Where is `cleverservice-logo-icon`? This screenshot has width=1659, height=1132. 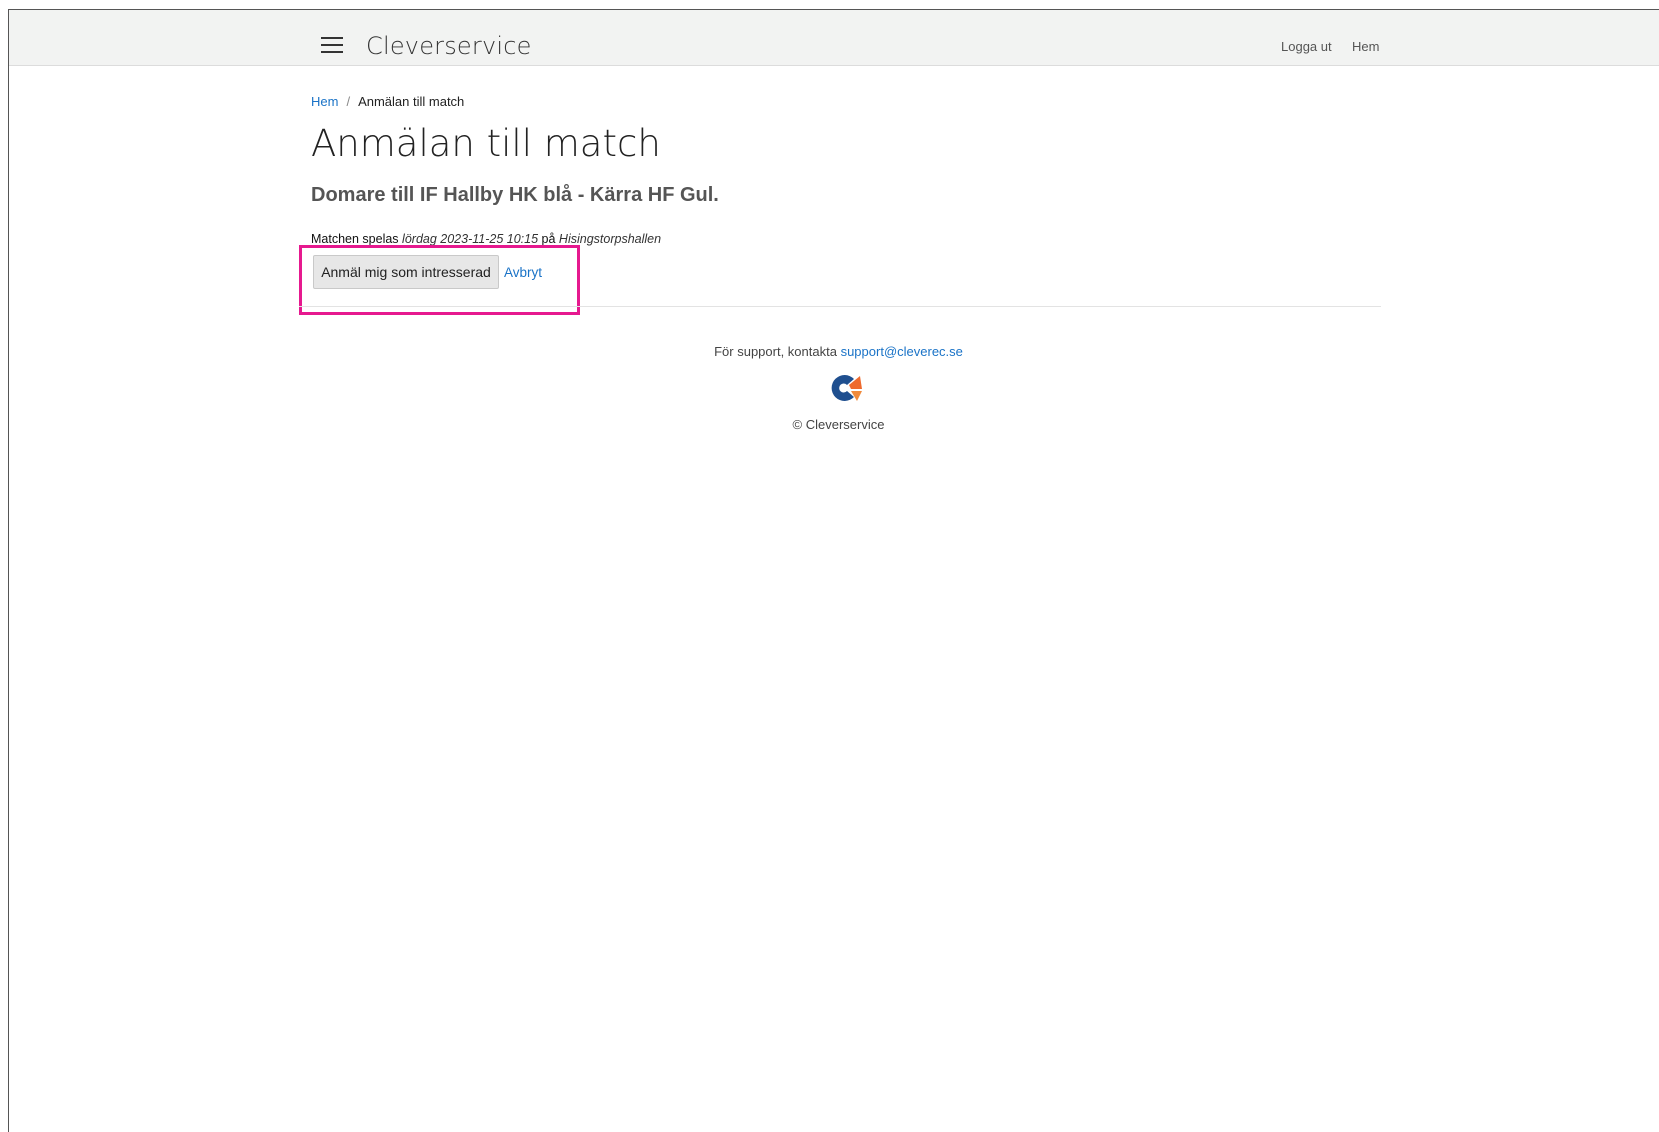
cleverservice-logo-icon is located at coordinates (846, 388).